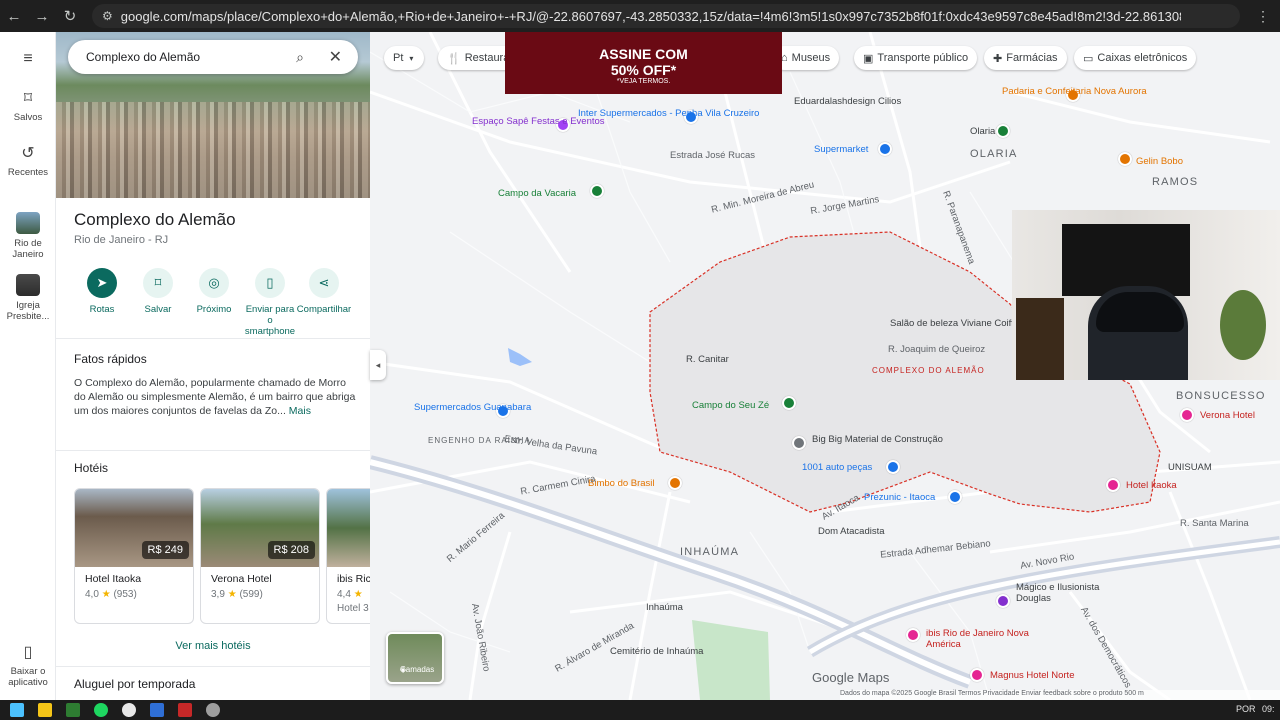 This screenshot has width=1280, height=720. I want to click on reload-icon: ↻, so click(70, 16).